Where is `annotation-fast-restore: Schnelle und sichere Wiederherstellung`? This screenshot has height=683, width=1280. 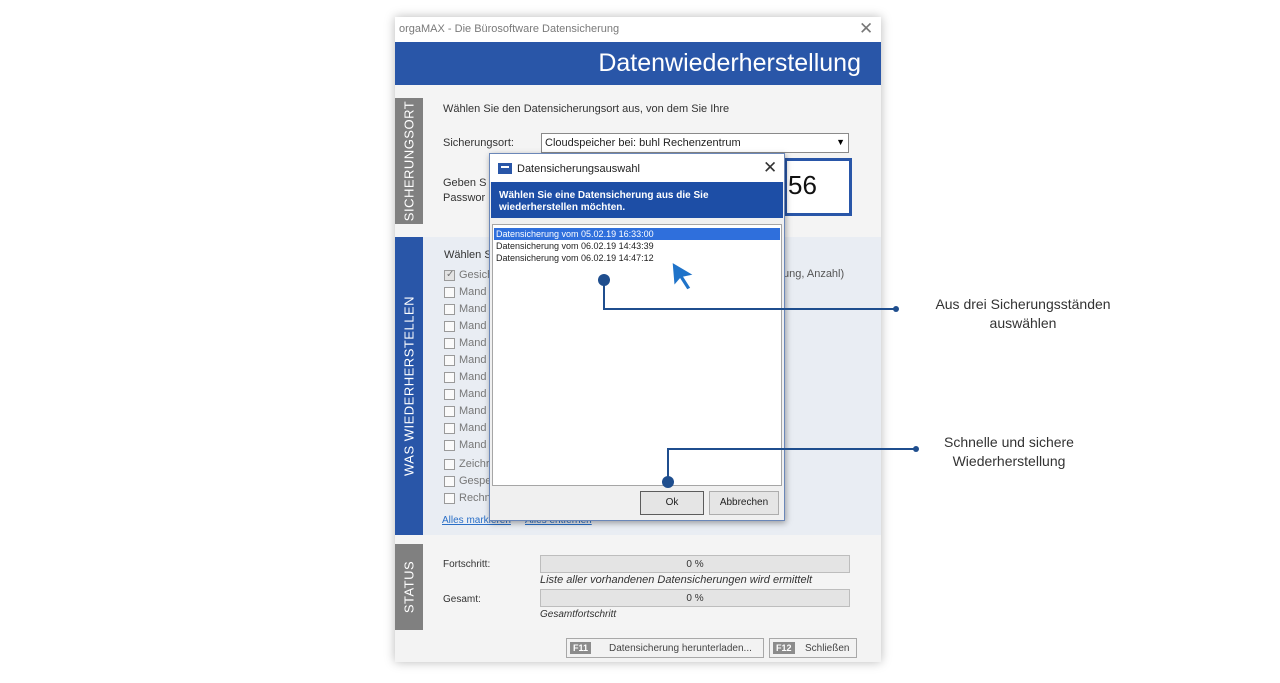 annotation-fast-restore: Schnelle und sichere Wiederherstellung is located at coordinates (1009, 452).